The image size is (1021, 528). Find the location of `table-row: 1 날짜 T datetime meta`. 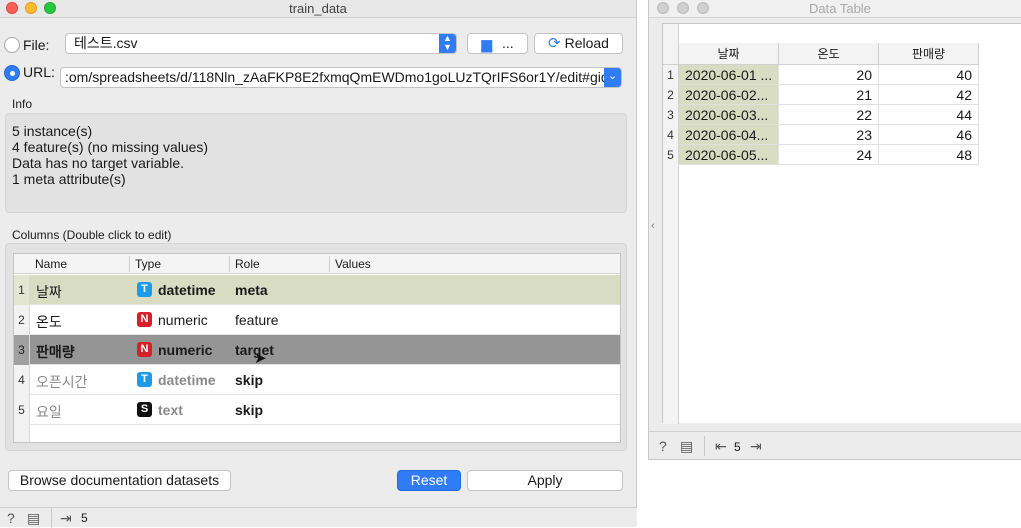

table-row: 1 날짜 T datetime meta is located at coordinates (317, 290).